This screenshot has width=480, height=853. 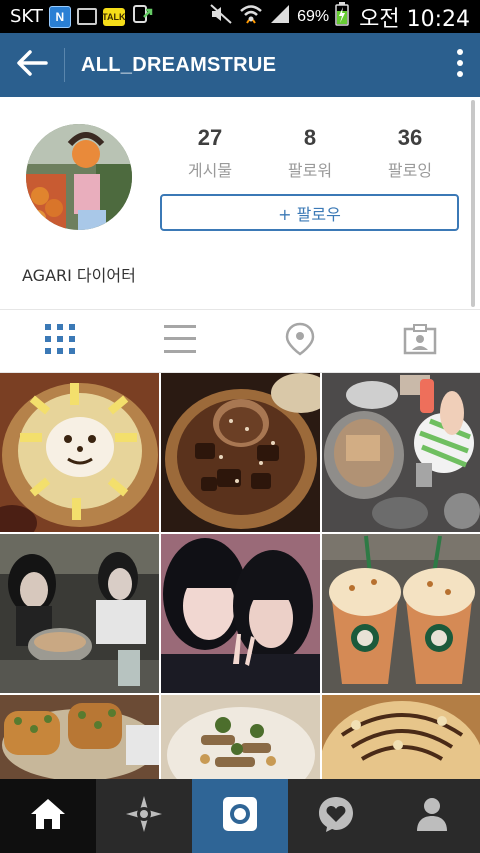 What do you see at coordinates (310, 170) in the screenshot?
I see `followers-label: 팔로워` at bounding box center [310, 170].